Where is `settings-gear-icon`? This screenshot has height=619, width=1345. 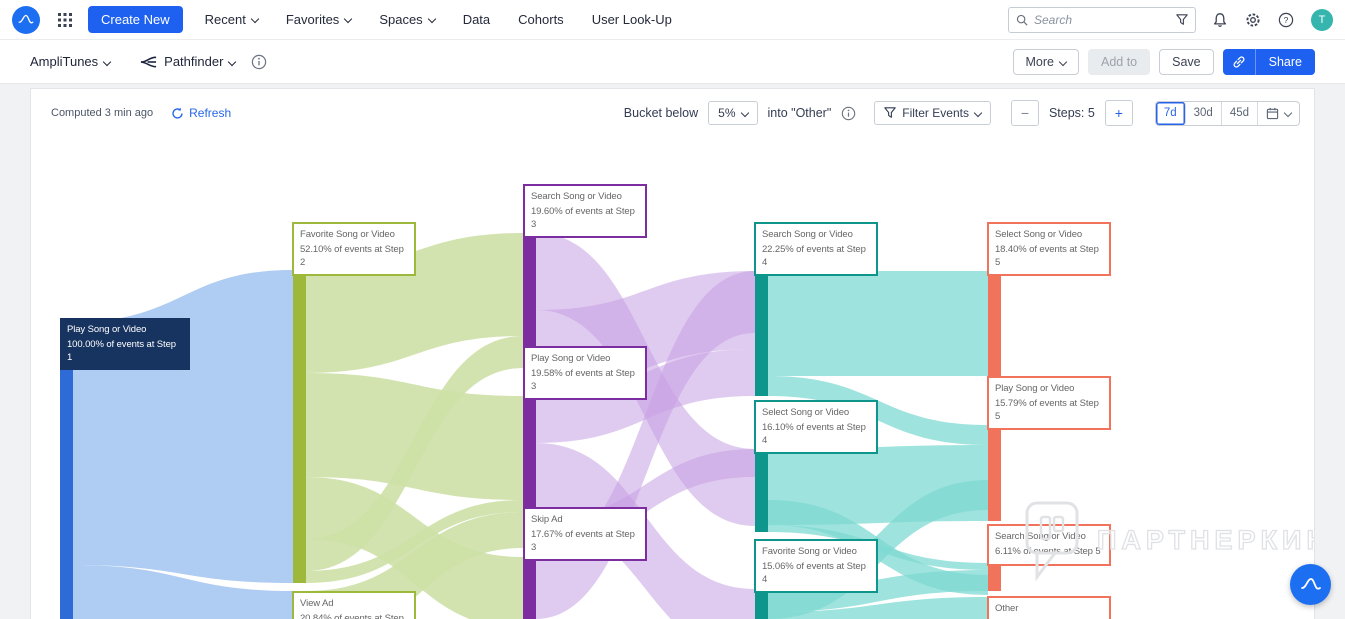
settings-gear-icon is located at coordinates (1253, 20).